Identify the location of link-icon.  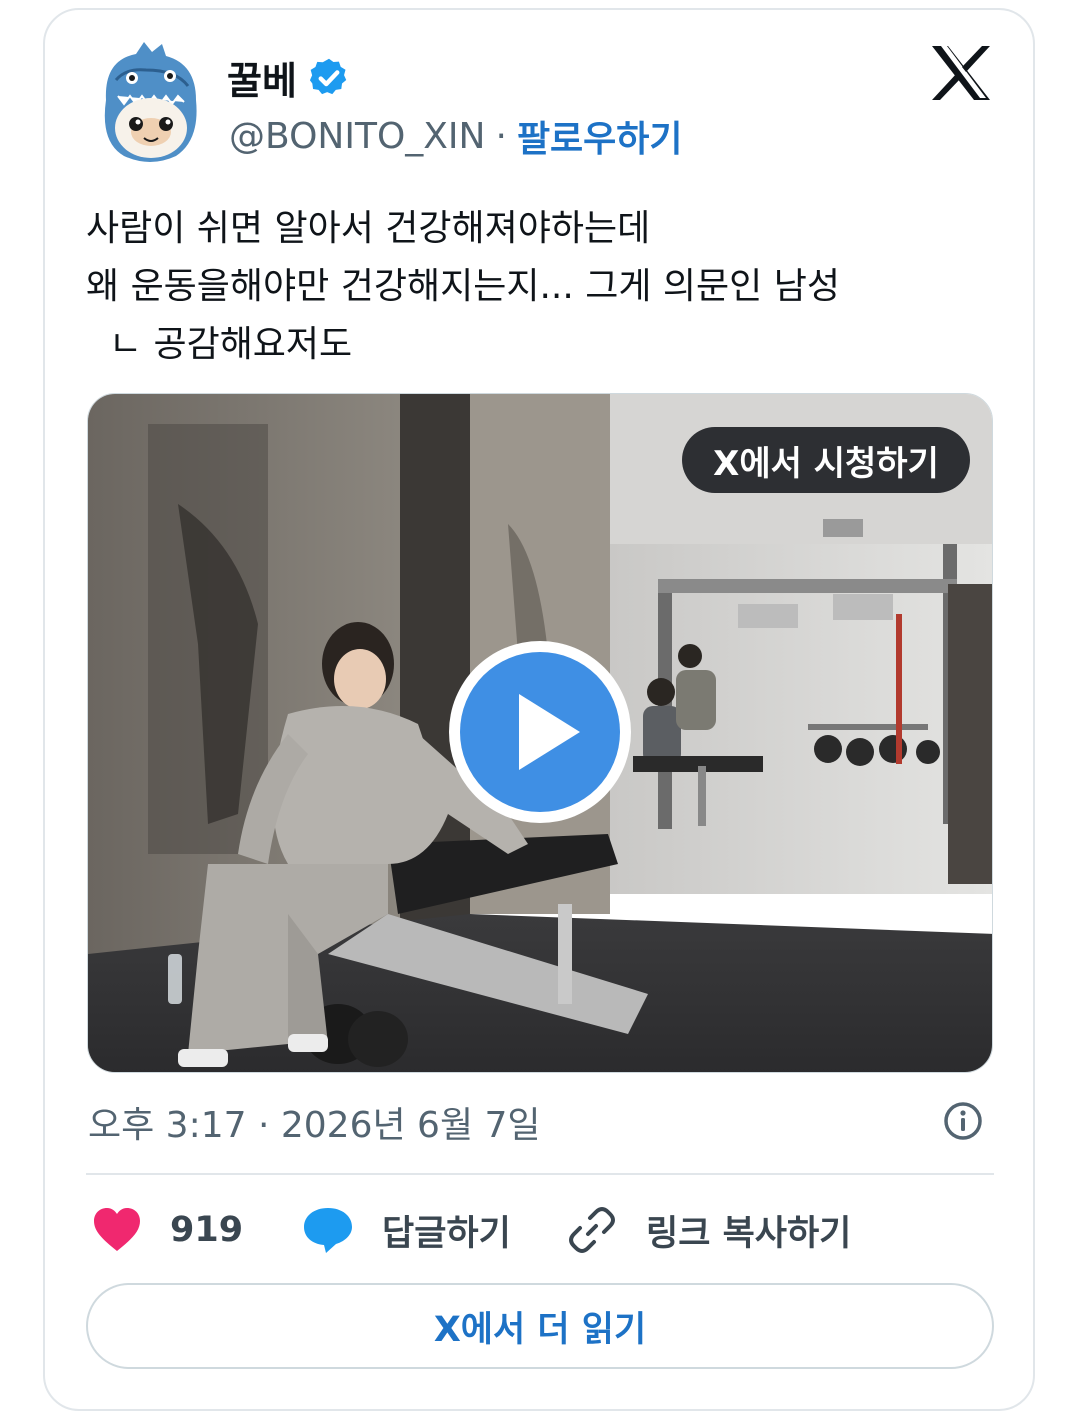
(592, 1230).